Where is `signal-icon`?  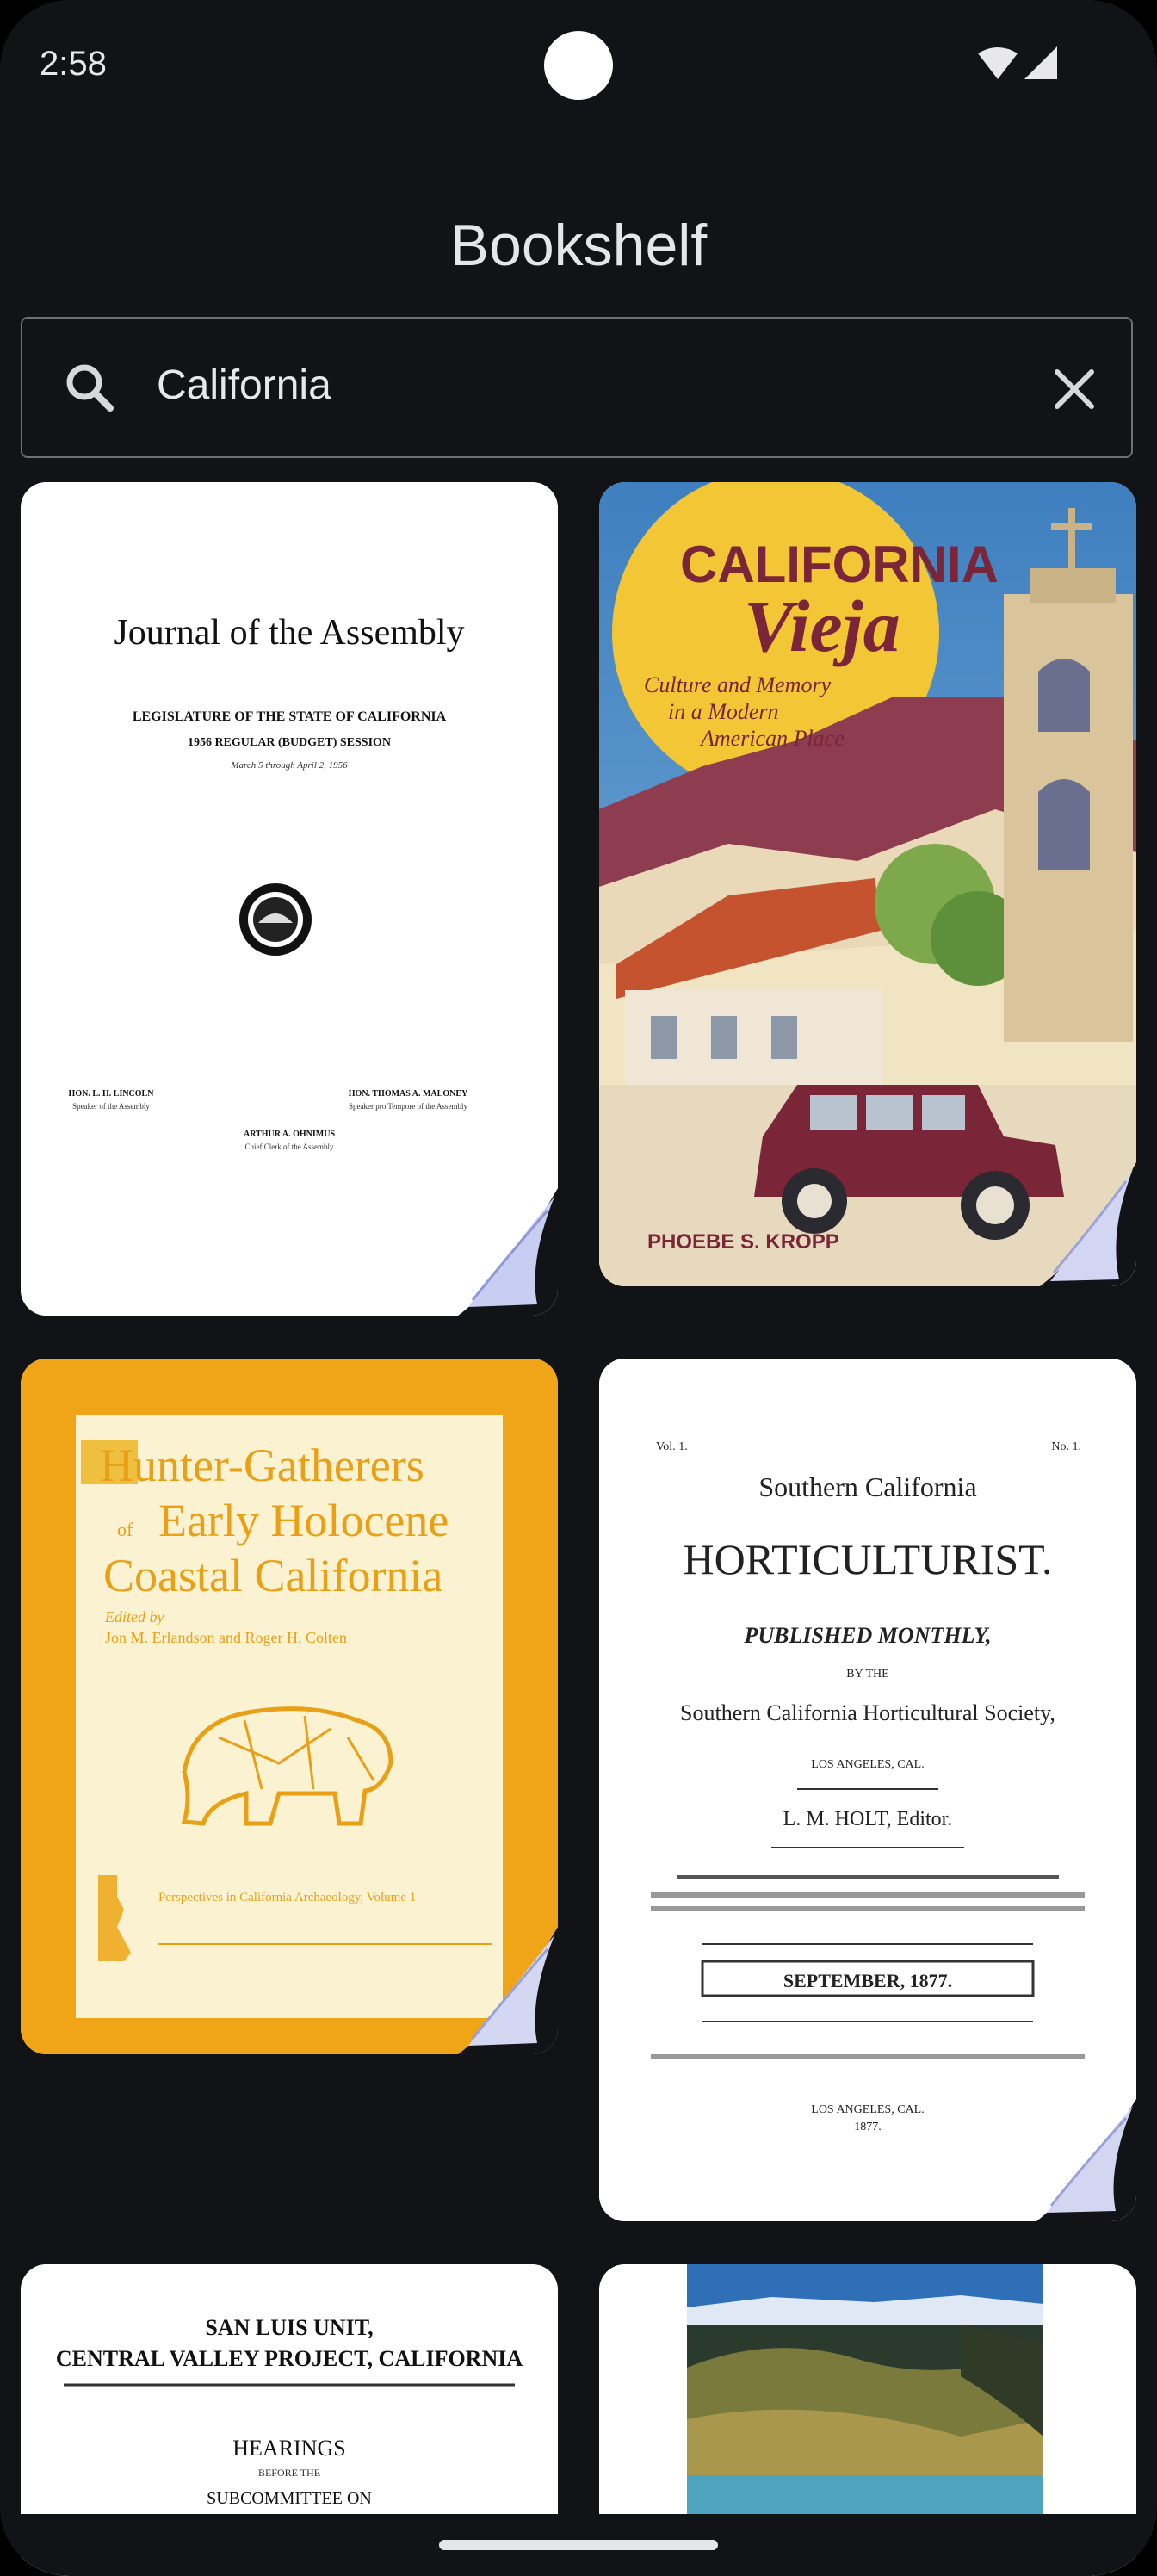 signal-icon is located at coordinates (1040, 63).